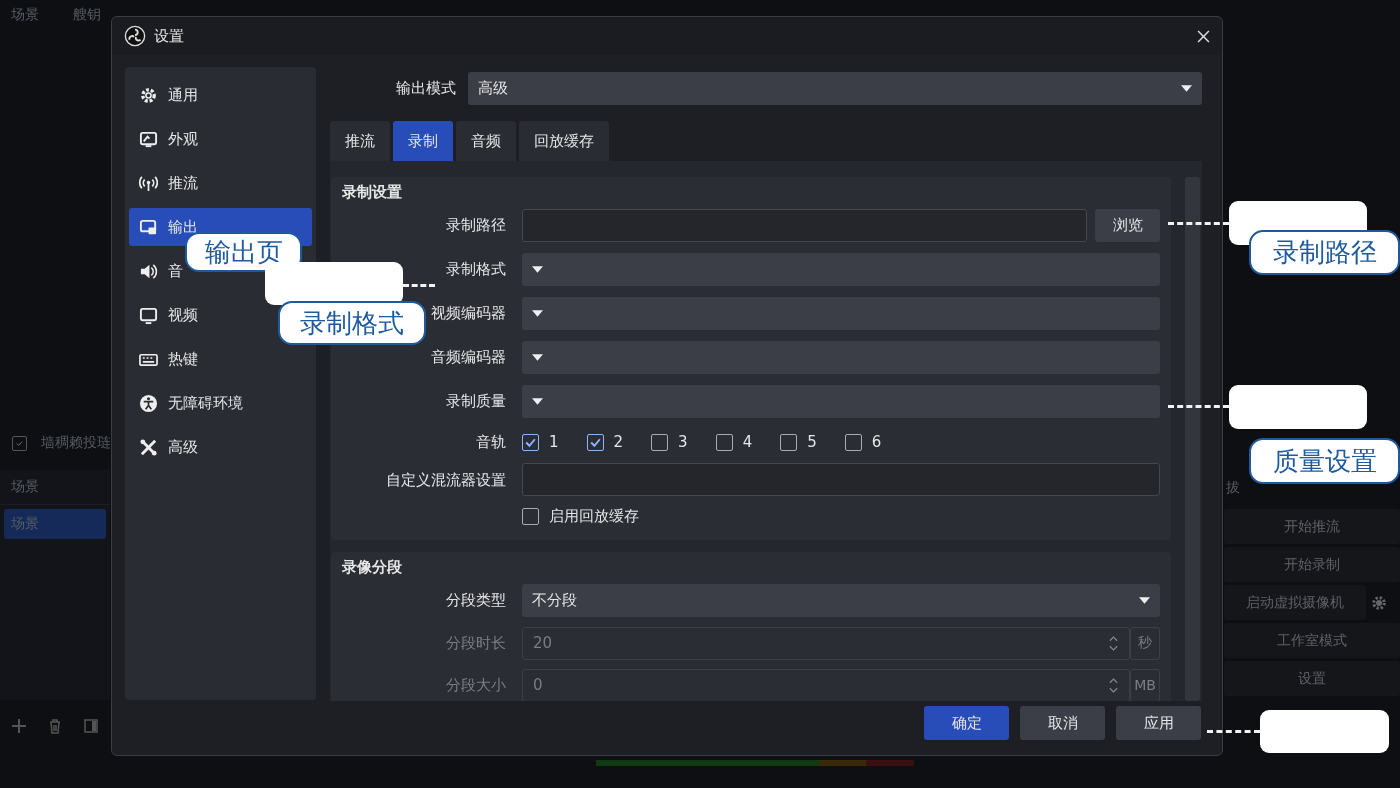  I want to click on checkbox-label: 6, so click(876, 442).